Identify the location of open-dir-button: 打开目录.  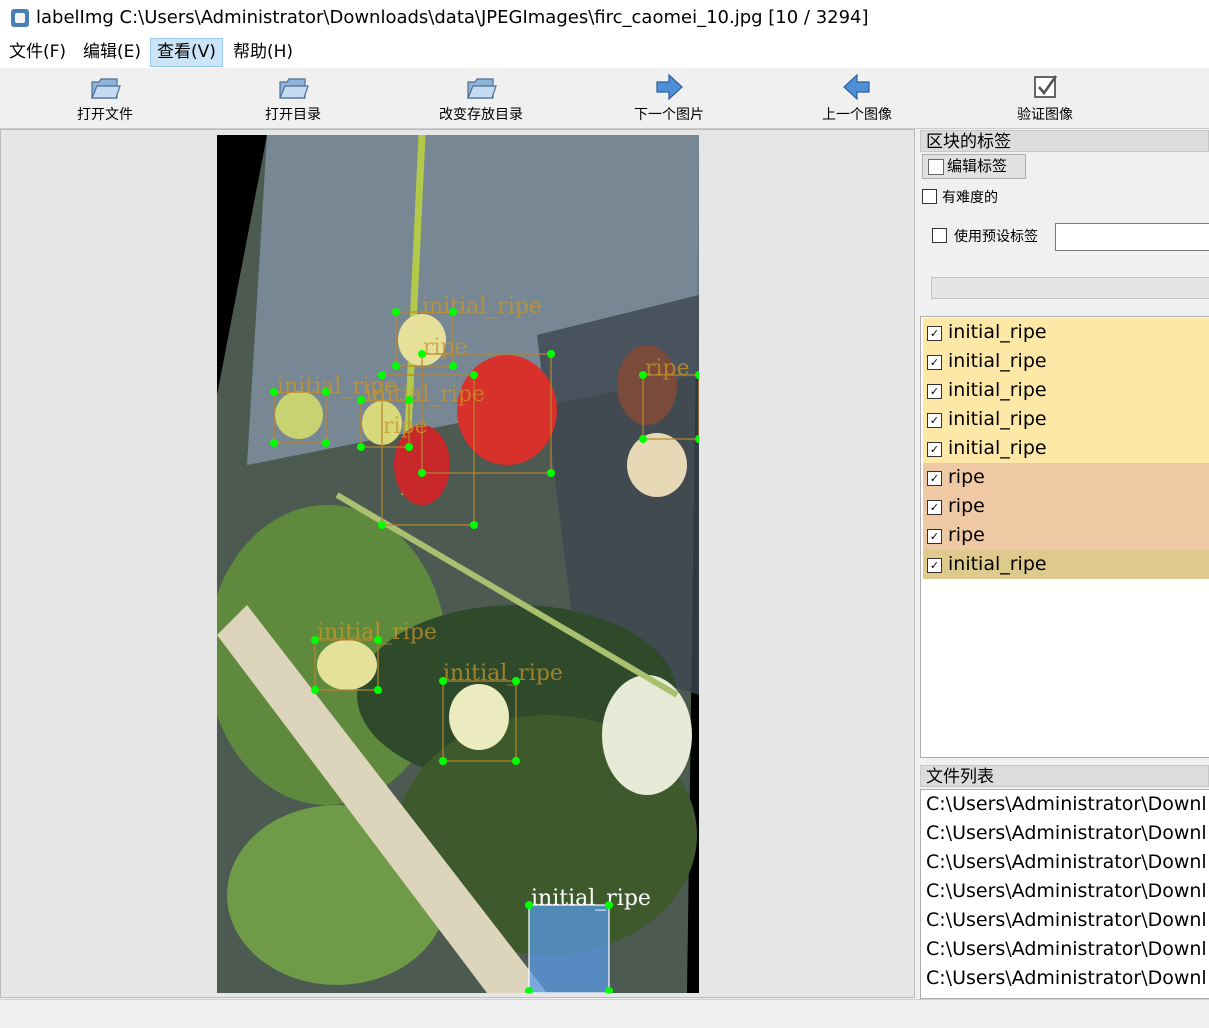
(293, 98).